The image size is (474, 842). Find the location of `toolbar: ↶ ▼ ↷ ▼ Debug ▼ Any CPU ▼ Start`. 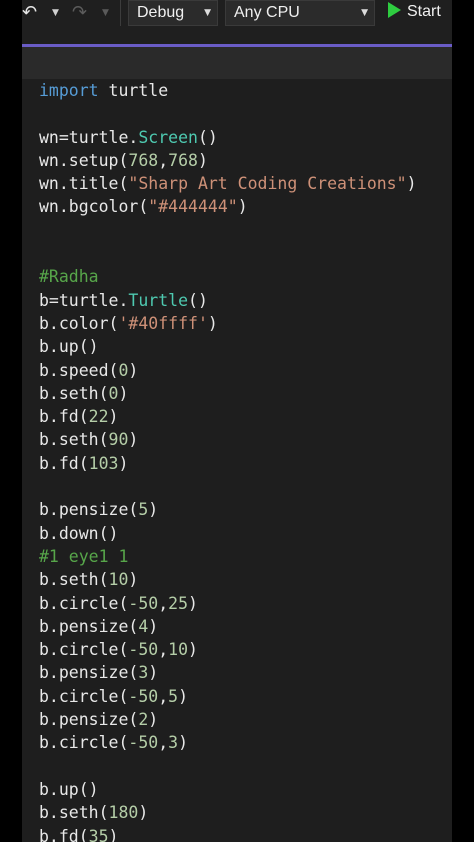

toolbar: ↶ ▼ ↷ ▼ Debug ▼ Any CPU ▼ Start is located at coordinates (237, 22).